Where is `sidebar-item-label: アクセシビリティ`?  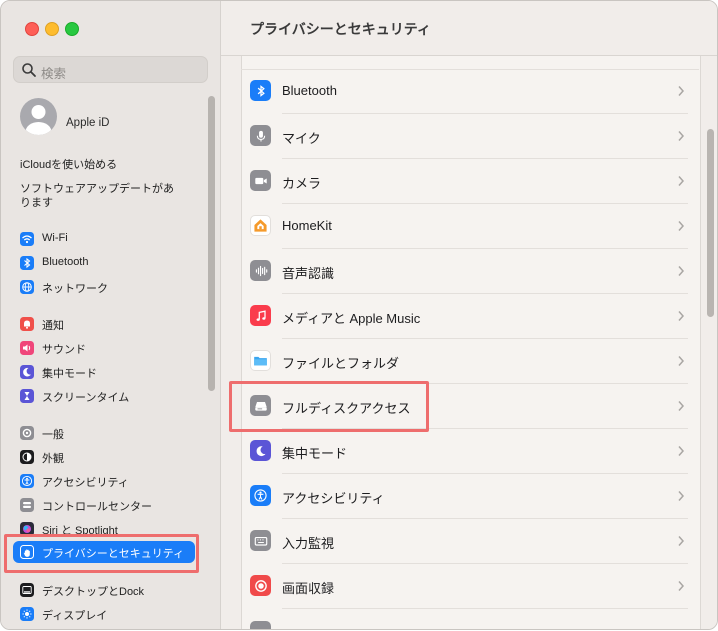 sidebar-item-label: アクセシビリティ is located at coordinates (85, 483).